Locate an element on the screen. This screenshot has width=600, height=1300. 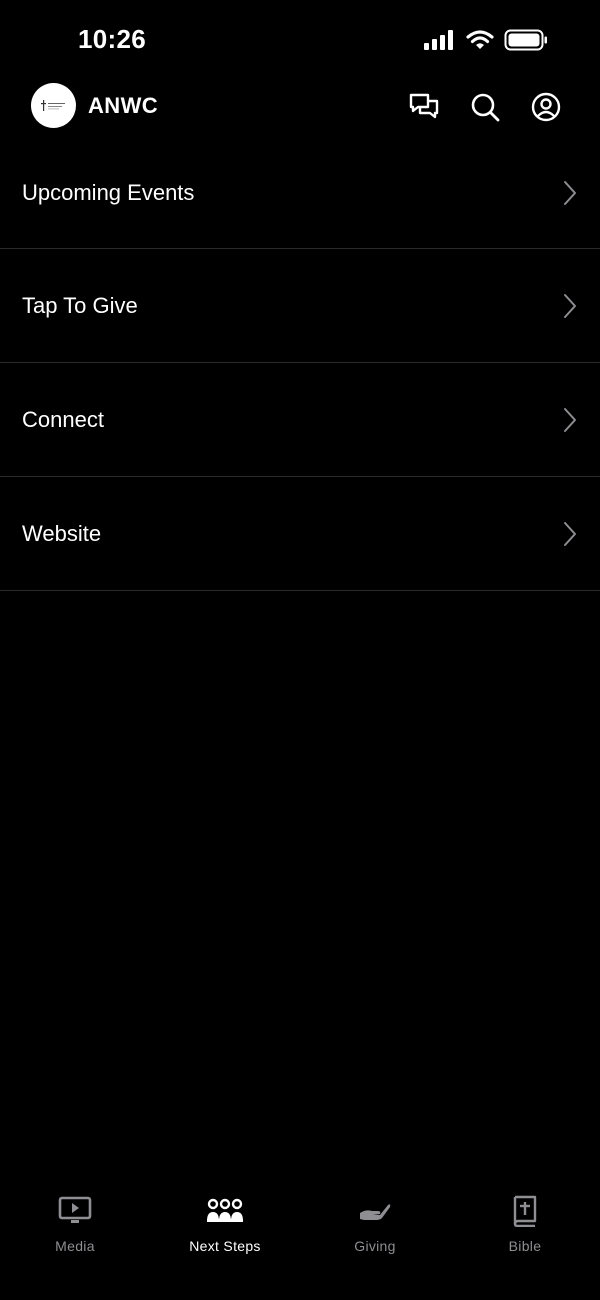
menu-item-tap-to-give: Tap To Give is located at coordinates (300, 306).